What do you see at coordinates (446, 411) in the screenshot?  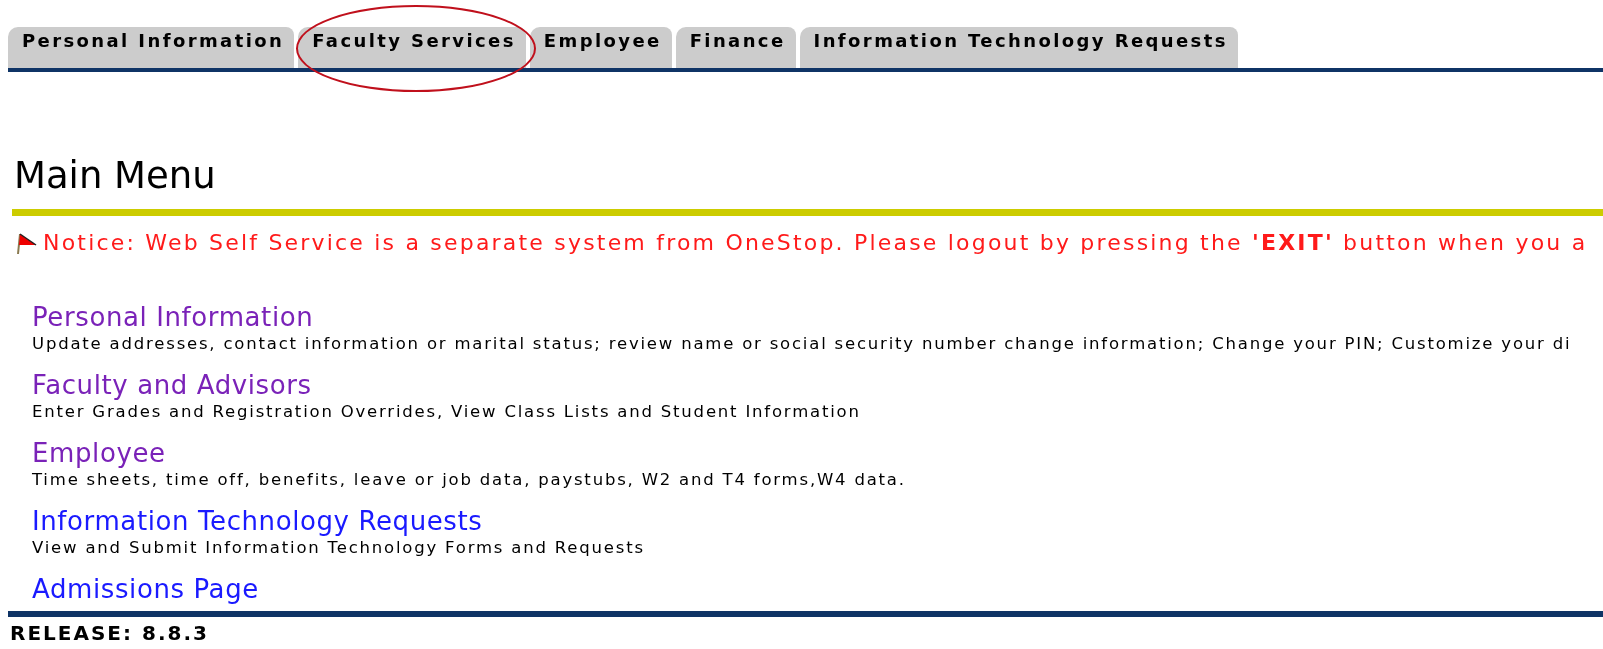 I see `menu-description: Enter Grades and Registration Overrides, View Class Lists and Student Information` at bounding box center [446, 411].